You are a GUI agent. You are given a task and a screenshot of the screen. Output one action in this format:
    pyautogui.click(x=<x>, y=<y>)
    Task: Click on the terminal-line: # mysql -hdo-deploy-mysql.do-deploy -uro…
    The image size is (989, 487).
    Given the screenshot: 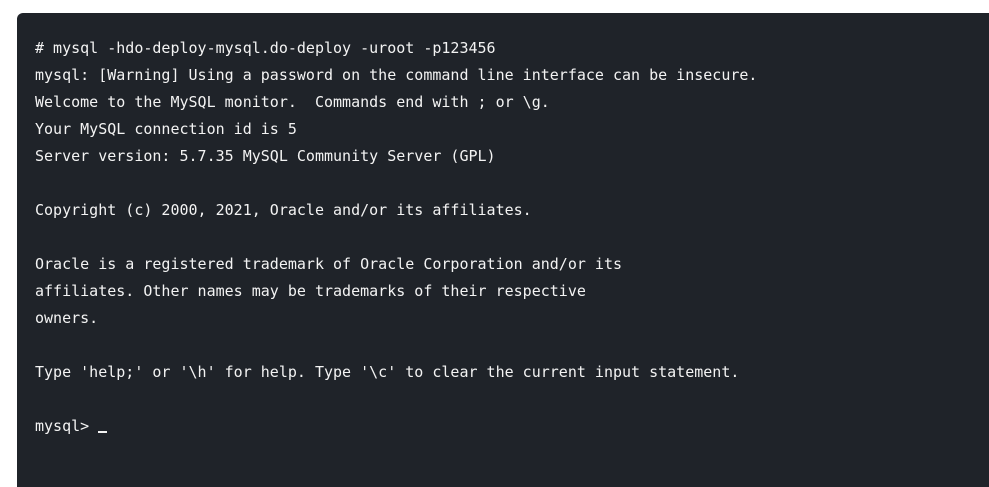 What is the action you would take?
    pyautogui.click(x=265, y=48)
    